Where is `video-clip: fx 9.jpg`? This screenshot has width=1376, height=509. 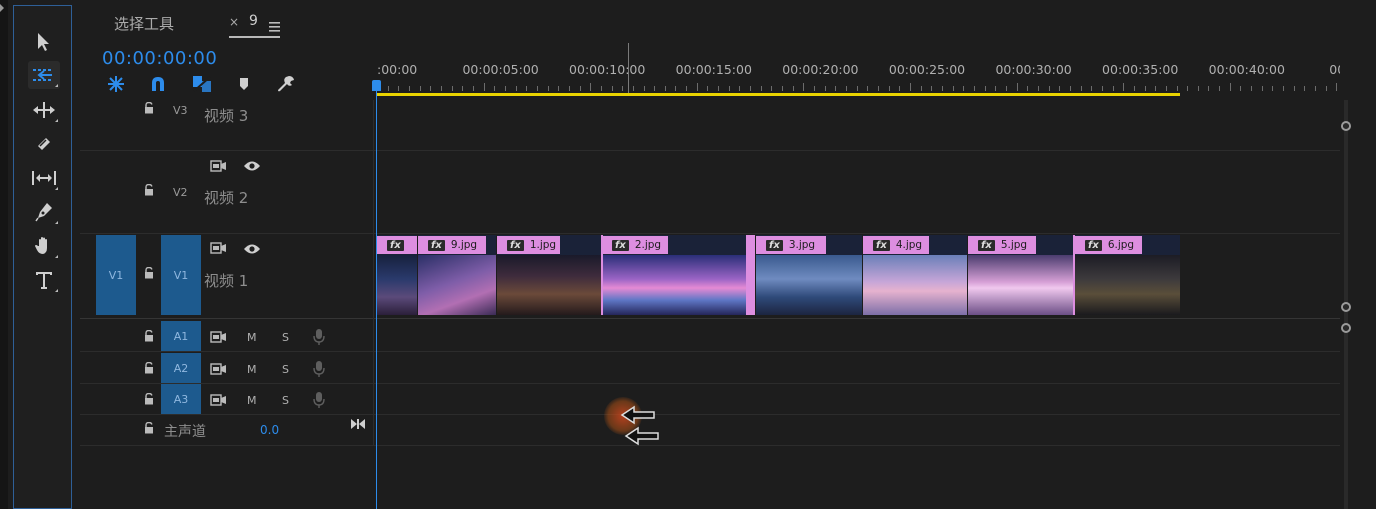
video-clip: fx 9.jpg is located at coordinates (457, 275).